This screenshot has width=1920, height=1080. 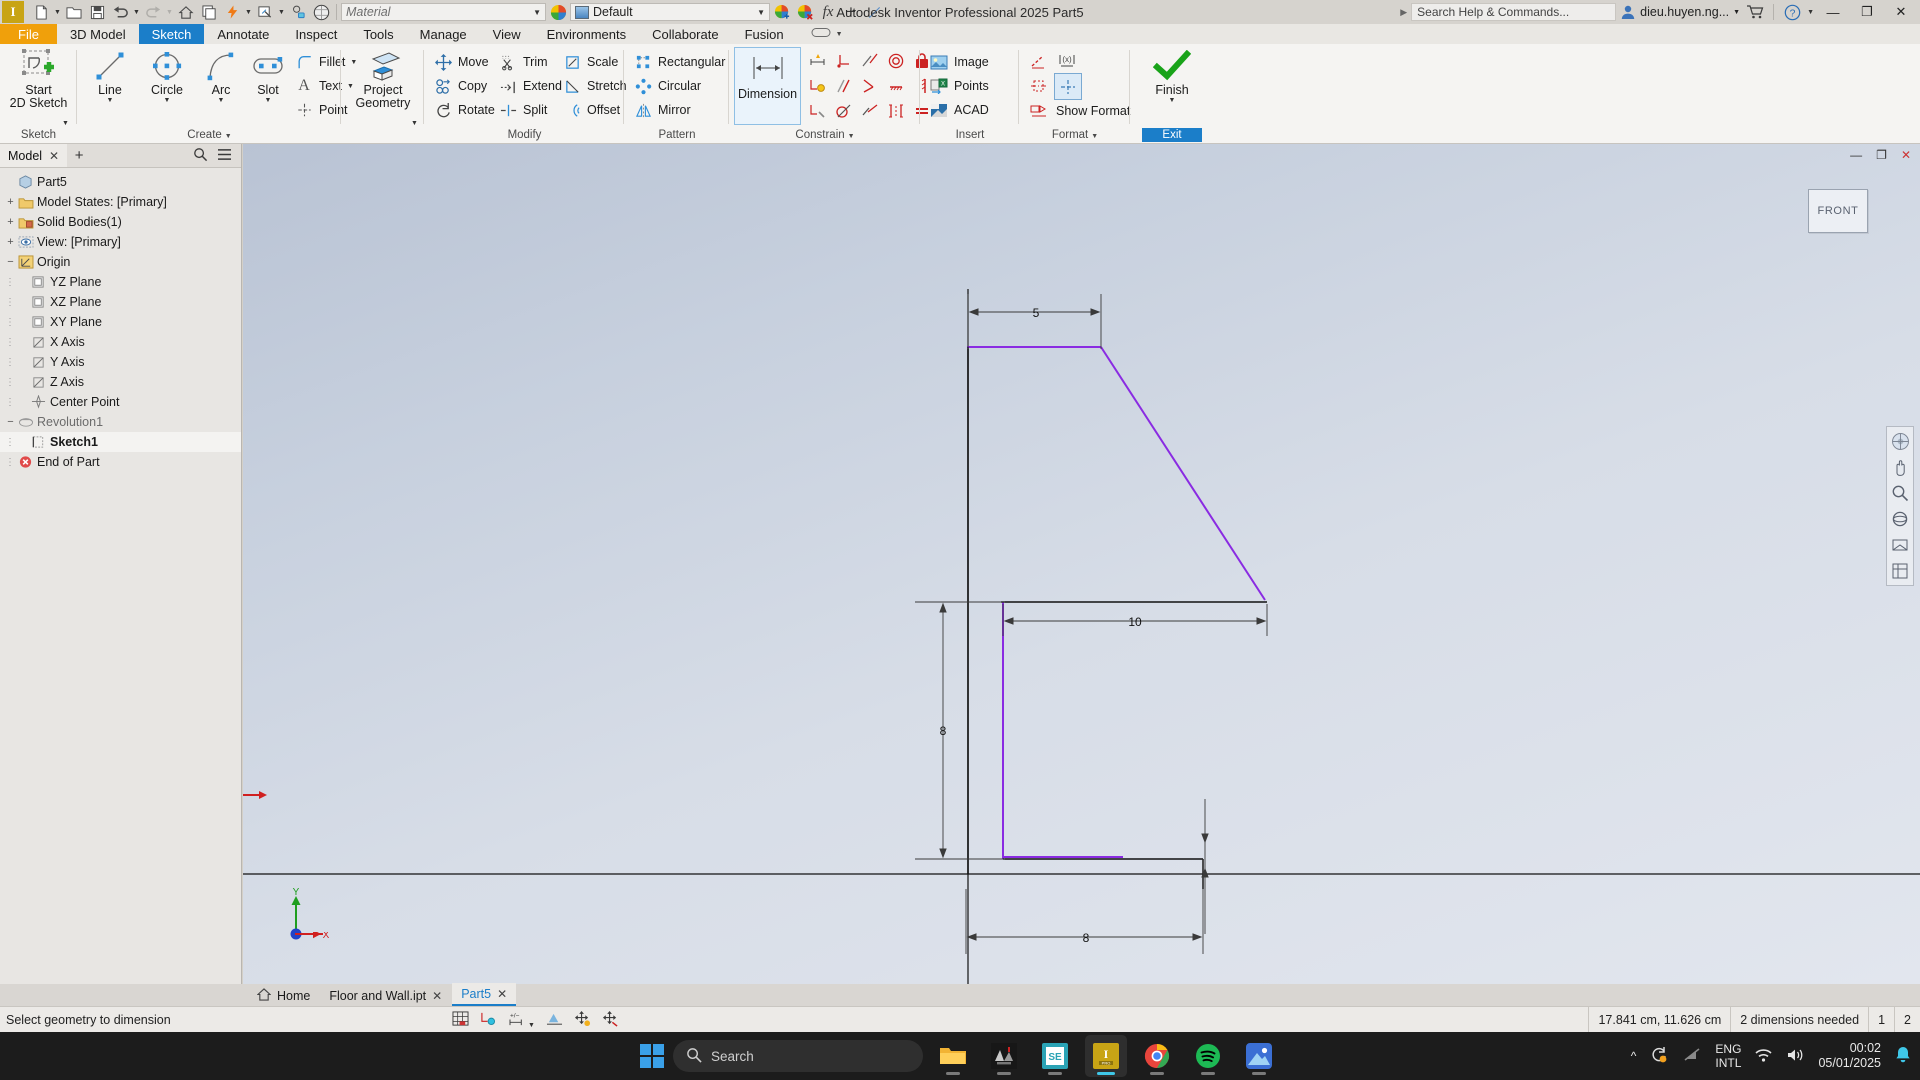 I want to click on tab-3d-model: 3D Model, so click(x=98, y=34).